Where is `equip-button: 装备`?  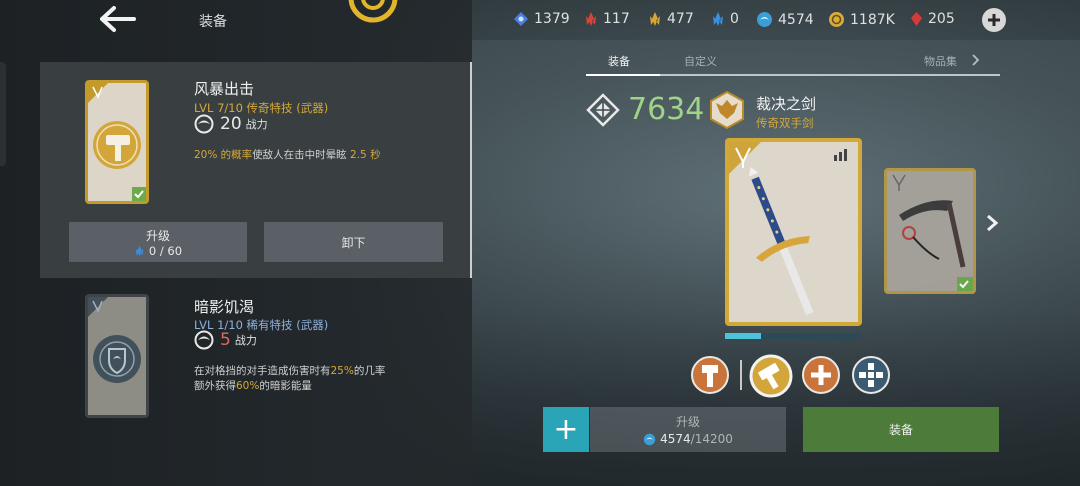
equip-button: 装备 is located at coordinates (901, 429).